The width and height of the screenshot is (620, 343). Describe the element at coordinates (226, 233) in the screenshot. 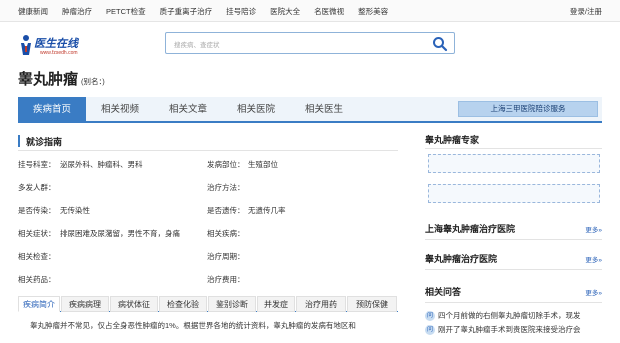

I see `guide-label: 相关疾病：` at that location.